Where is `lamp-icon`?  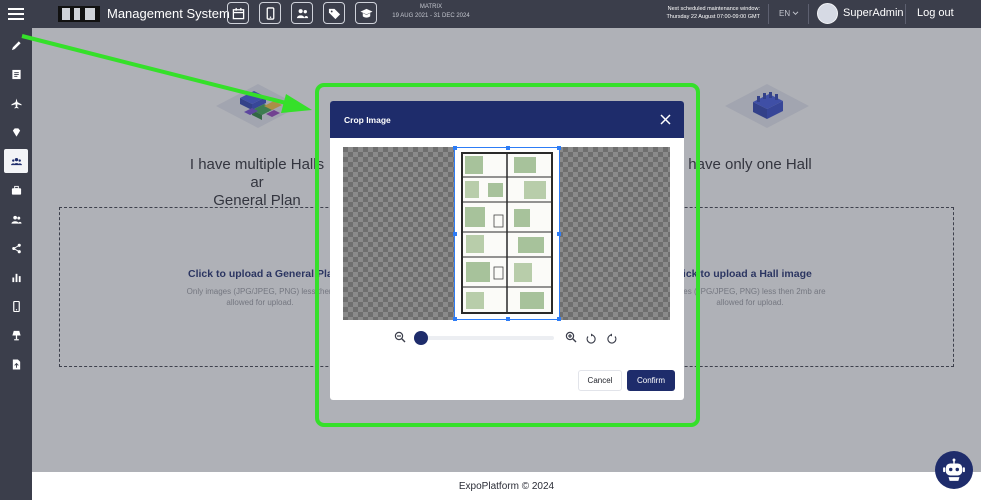
lamp-icon is located at coordinates (16, 335).